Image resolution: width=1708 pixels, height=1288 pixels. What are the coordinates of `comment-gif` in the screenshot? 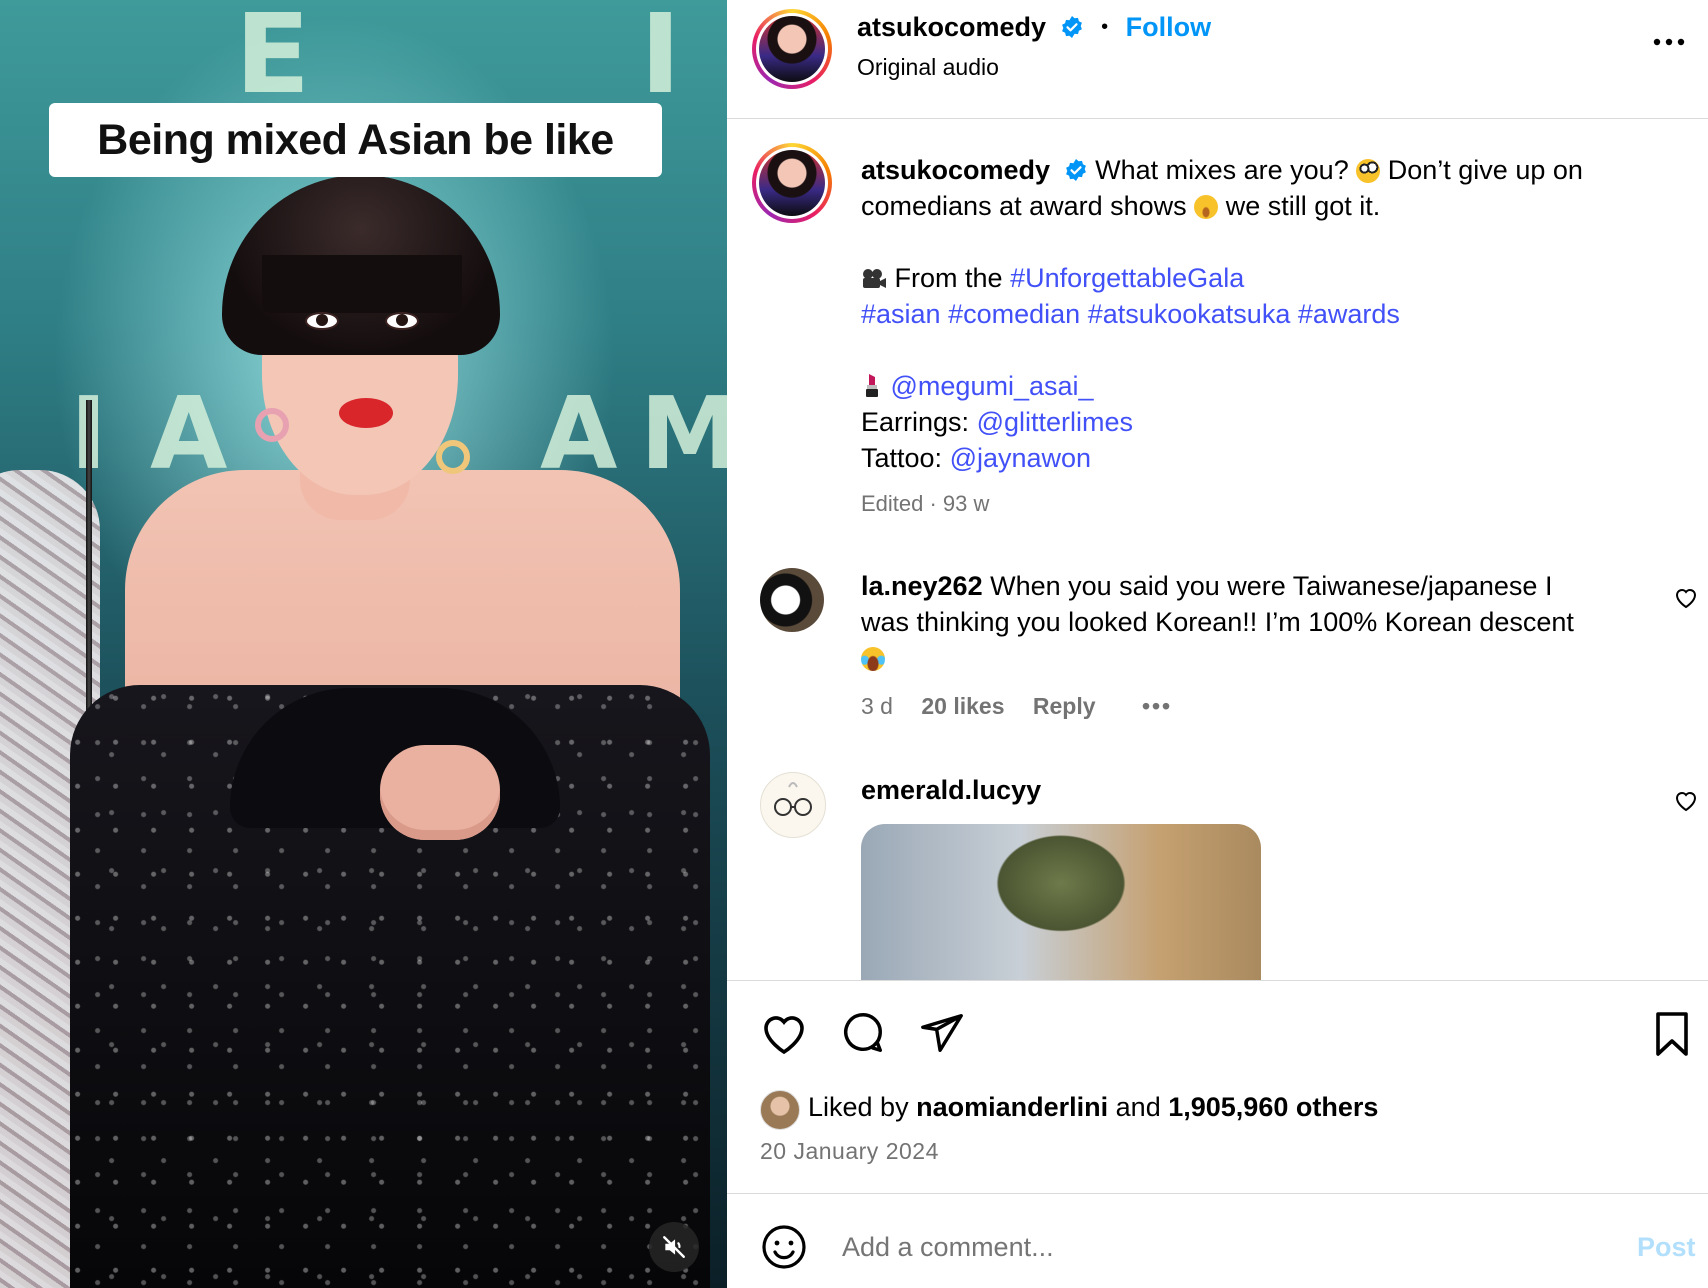 It's located at (1061, 902).